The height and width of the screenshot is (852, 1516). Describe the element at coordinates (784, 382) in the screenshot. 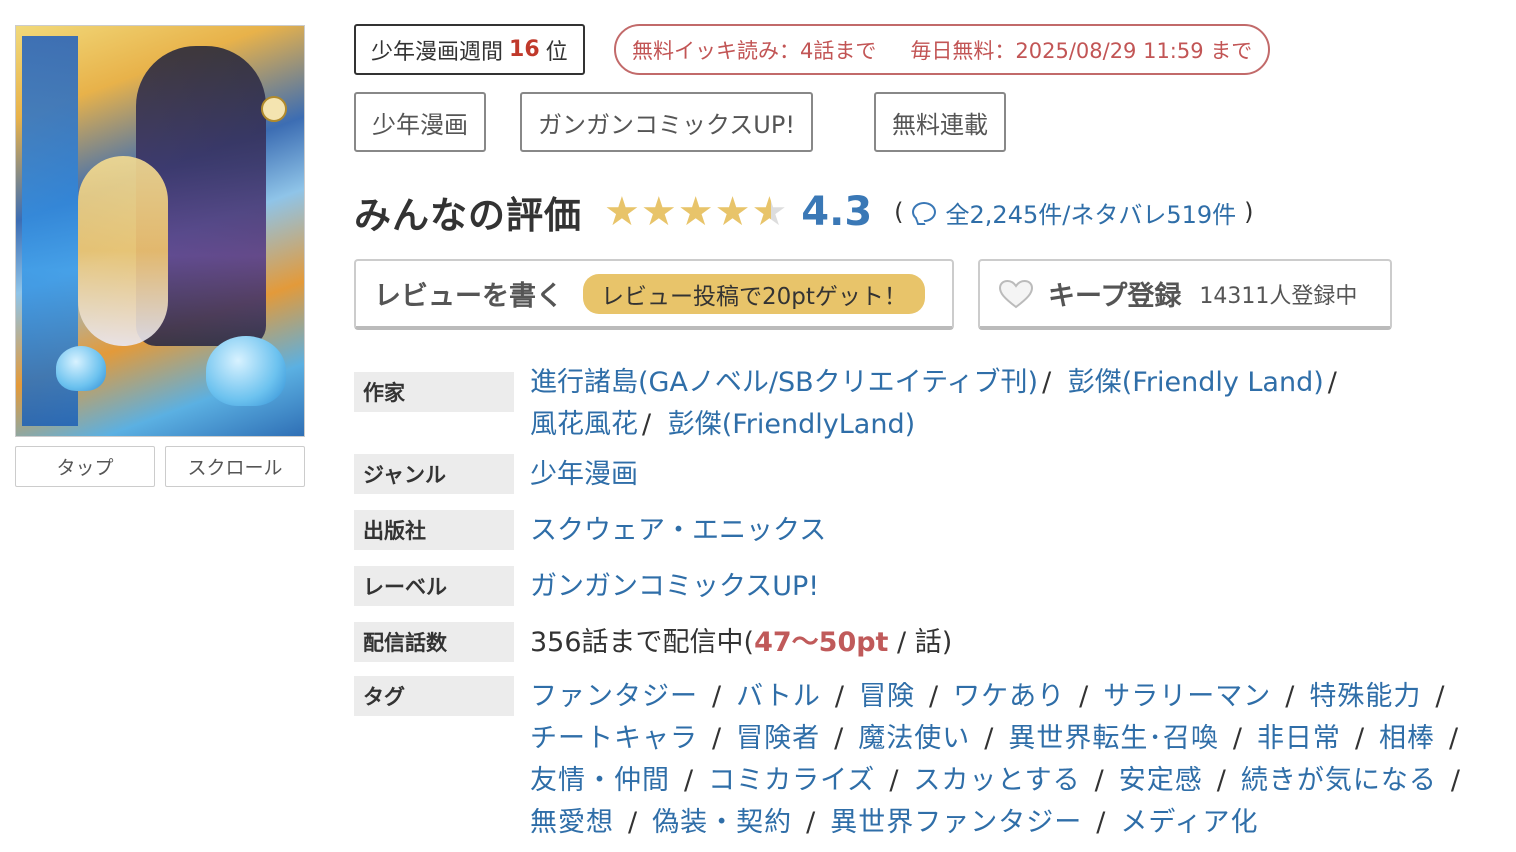

I see `author-link: 進行諸島(GAノベル/SBクリエイティブ刊)` at that location.